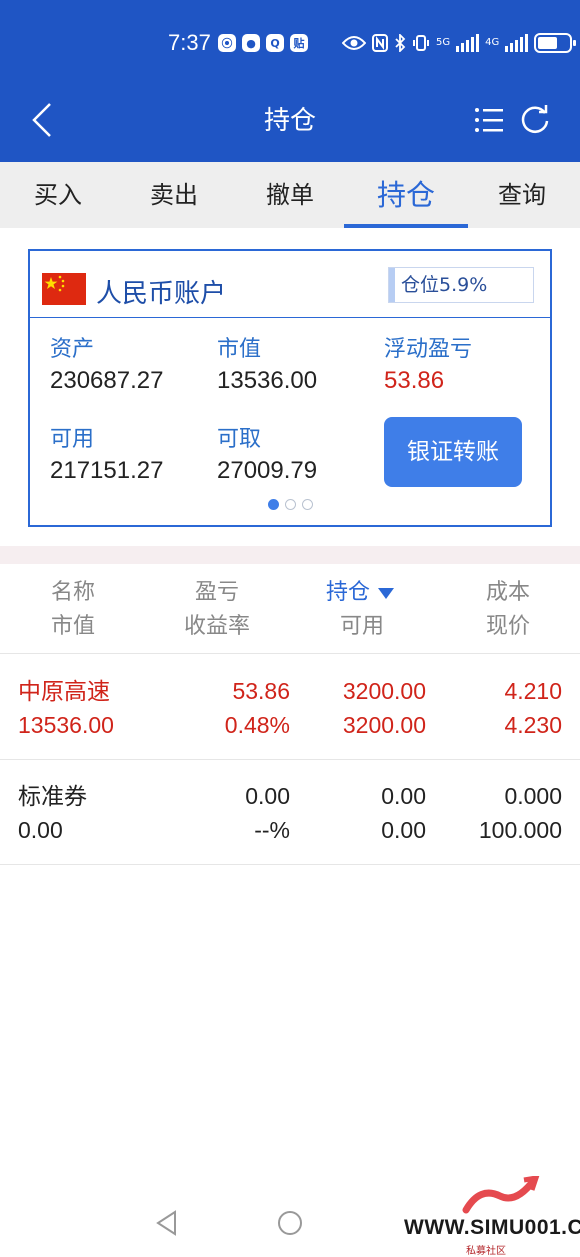 The height and width of the screenshot is (1257, 580). I want to click on asset-label: 资产, so click(72, 349).